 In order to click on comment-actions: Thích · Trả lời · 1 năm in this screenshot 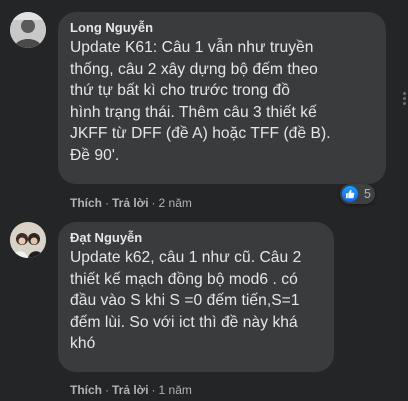, I will do `click(131, 390)`.